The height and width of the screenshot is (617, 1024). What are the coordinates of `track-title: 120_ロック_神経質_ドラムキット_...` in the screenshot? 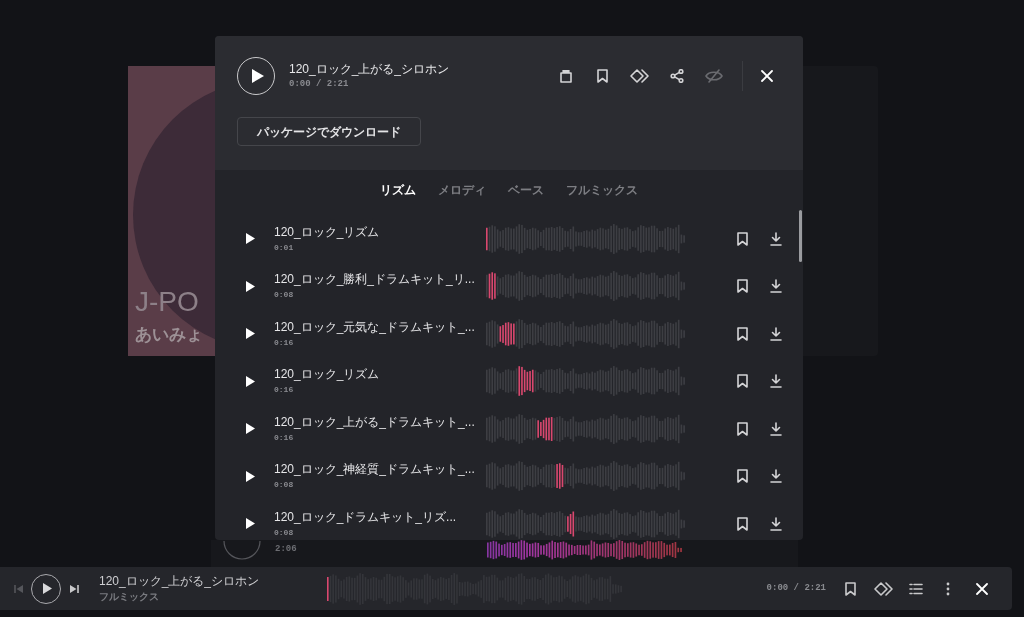 It's located at (375, 469).